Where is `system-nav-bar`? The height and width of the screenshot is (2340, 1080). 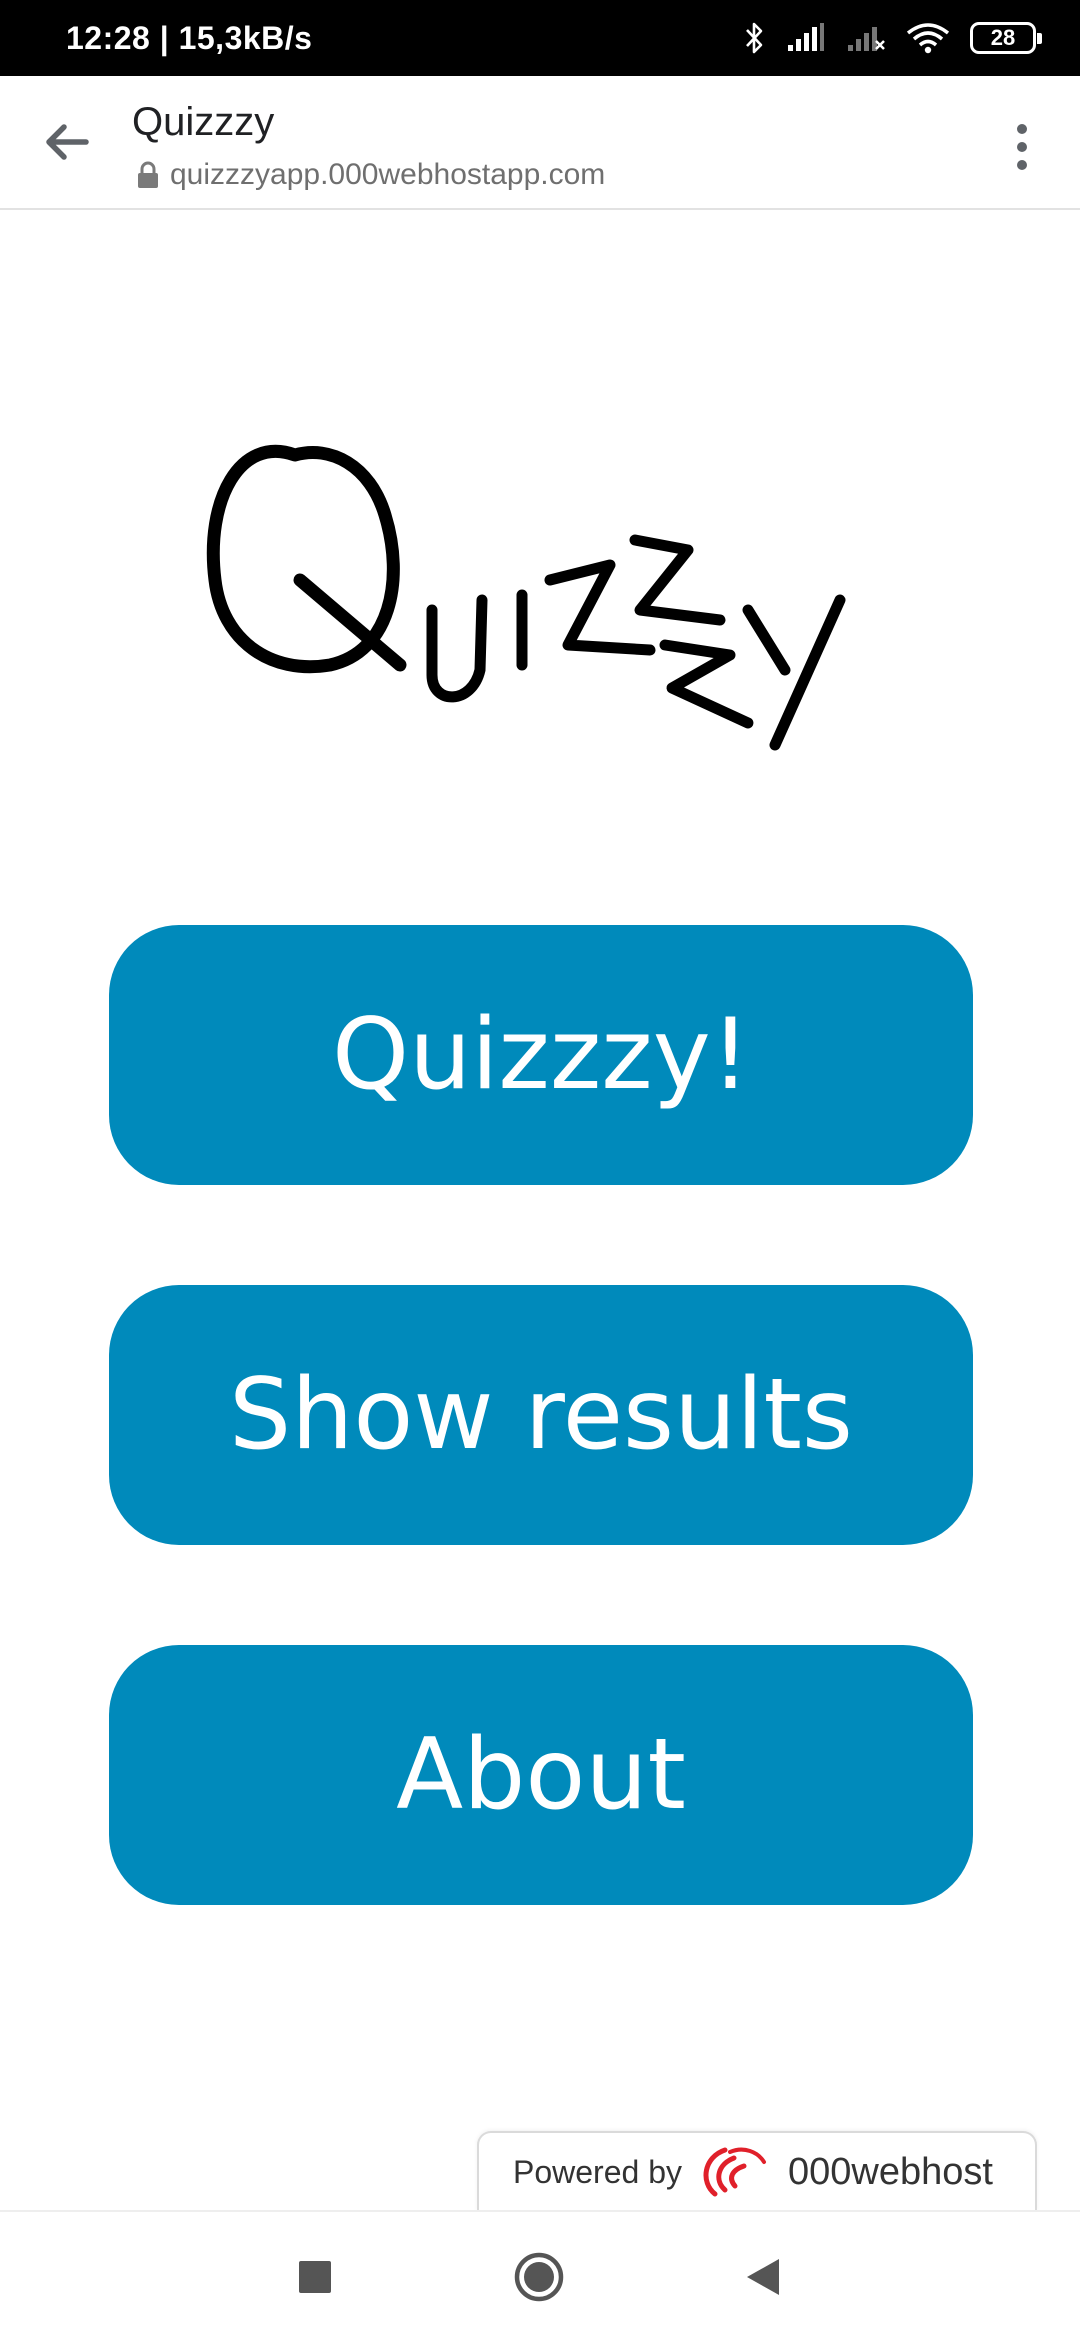 system-nav-bar is located at coordinates (540, 2275).